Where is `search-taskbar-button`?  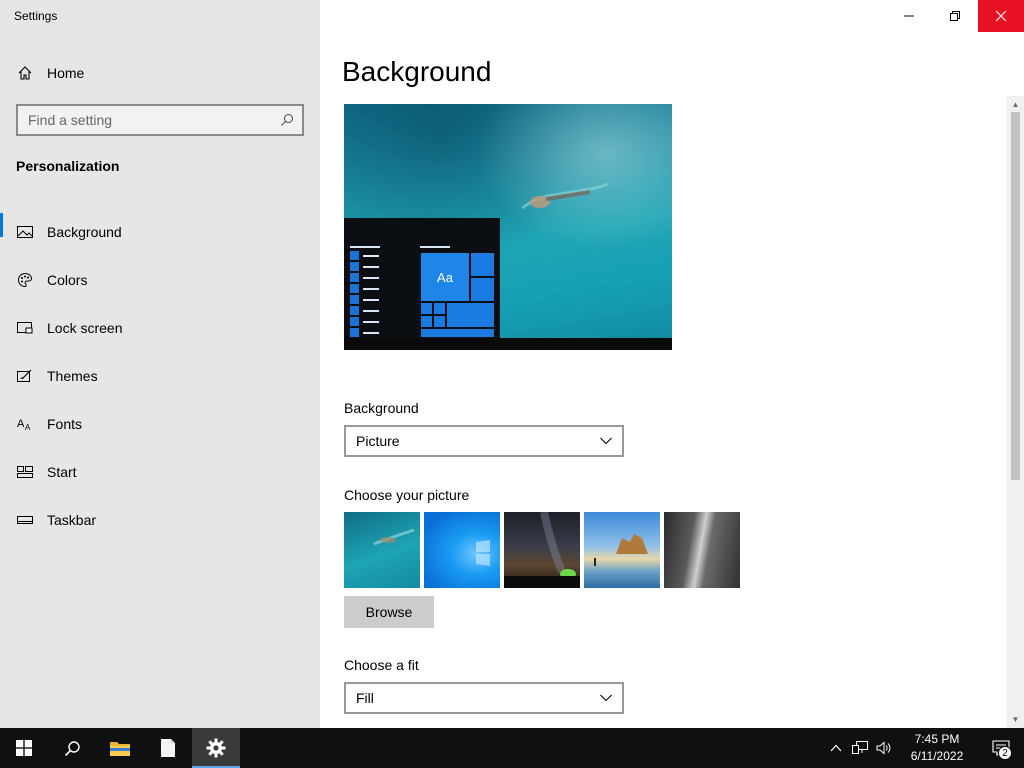
search-taskbar-button is located at coordinates (72, 748).